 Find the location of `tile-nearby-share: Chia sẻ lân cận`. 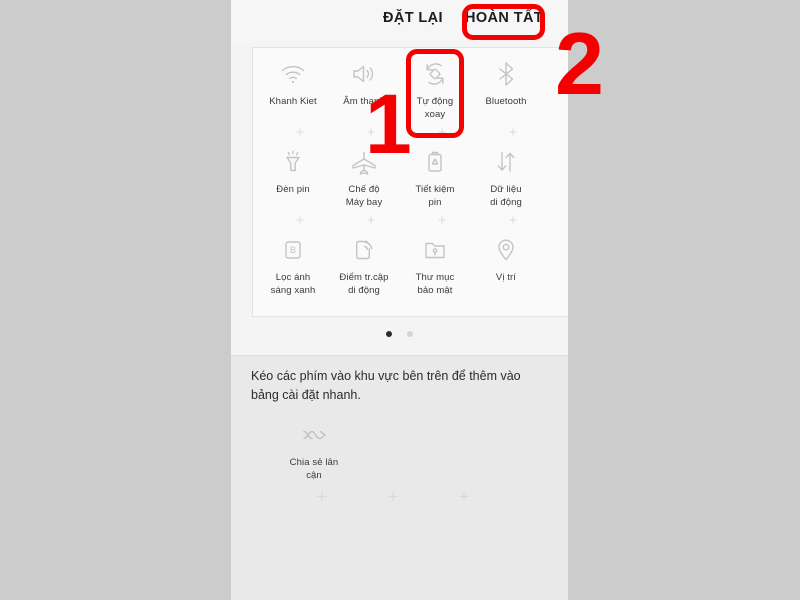

tile-nearby-share: Chia sẻ lân cận is located at coordinates (314, 450).